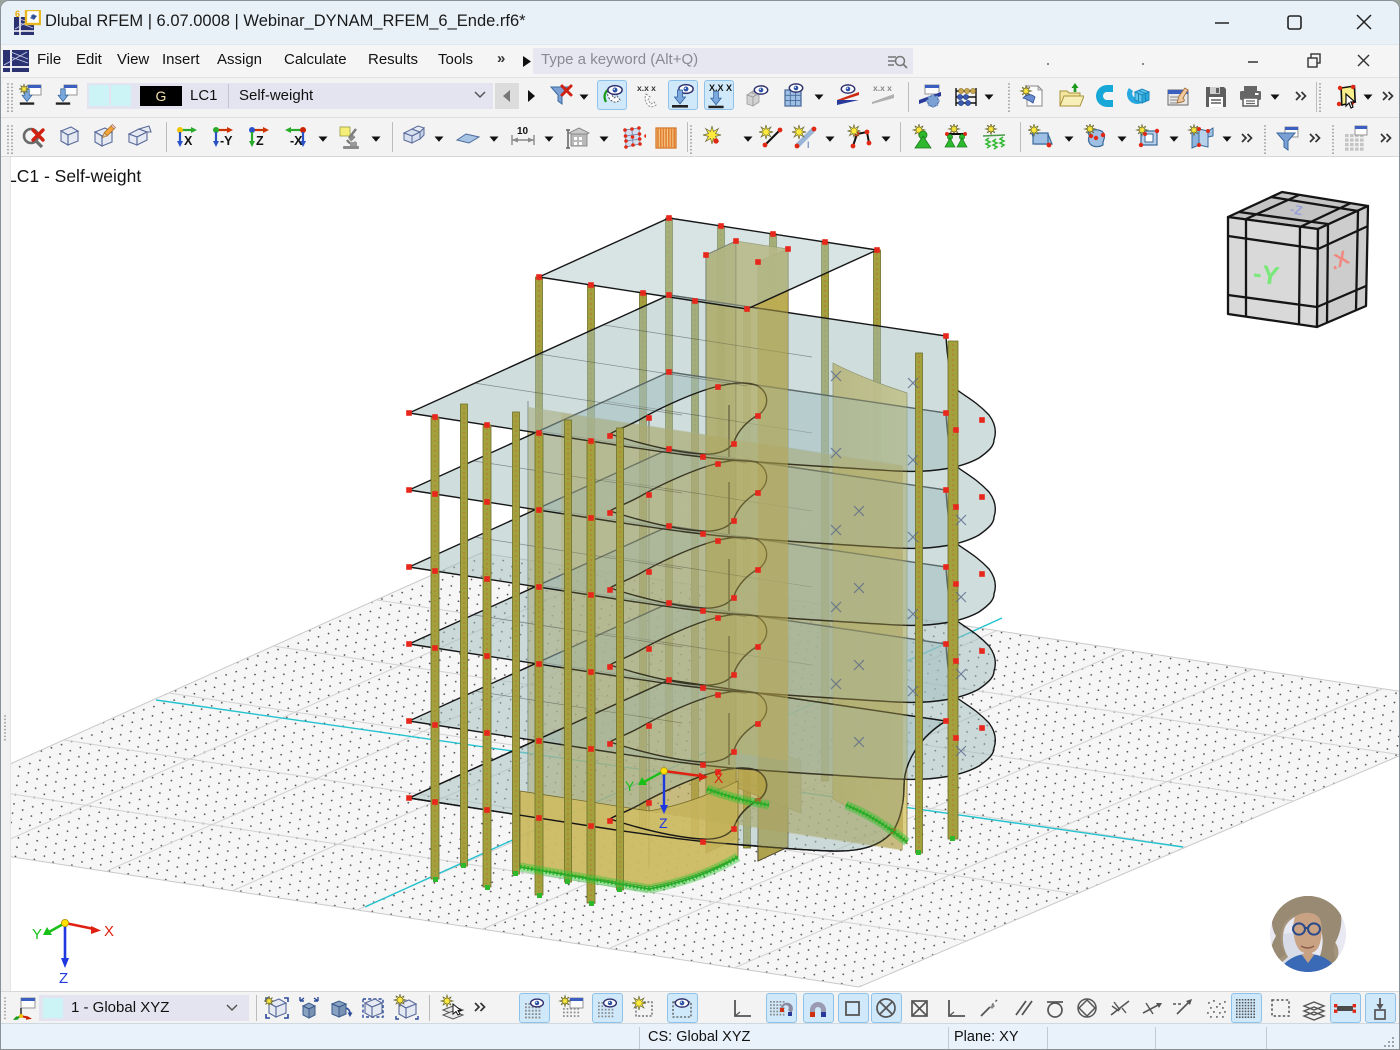 Image resolution: width=1400 pixels, height=1050 pixels. I want to click on svg-text: X.X X, so click(720, 88).